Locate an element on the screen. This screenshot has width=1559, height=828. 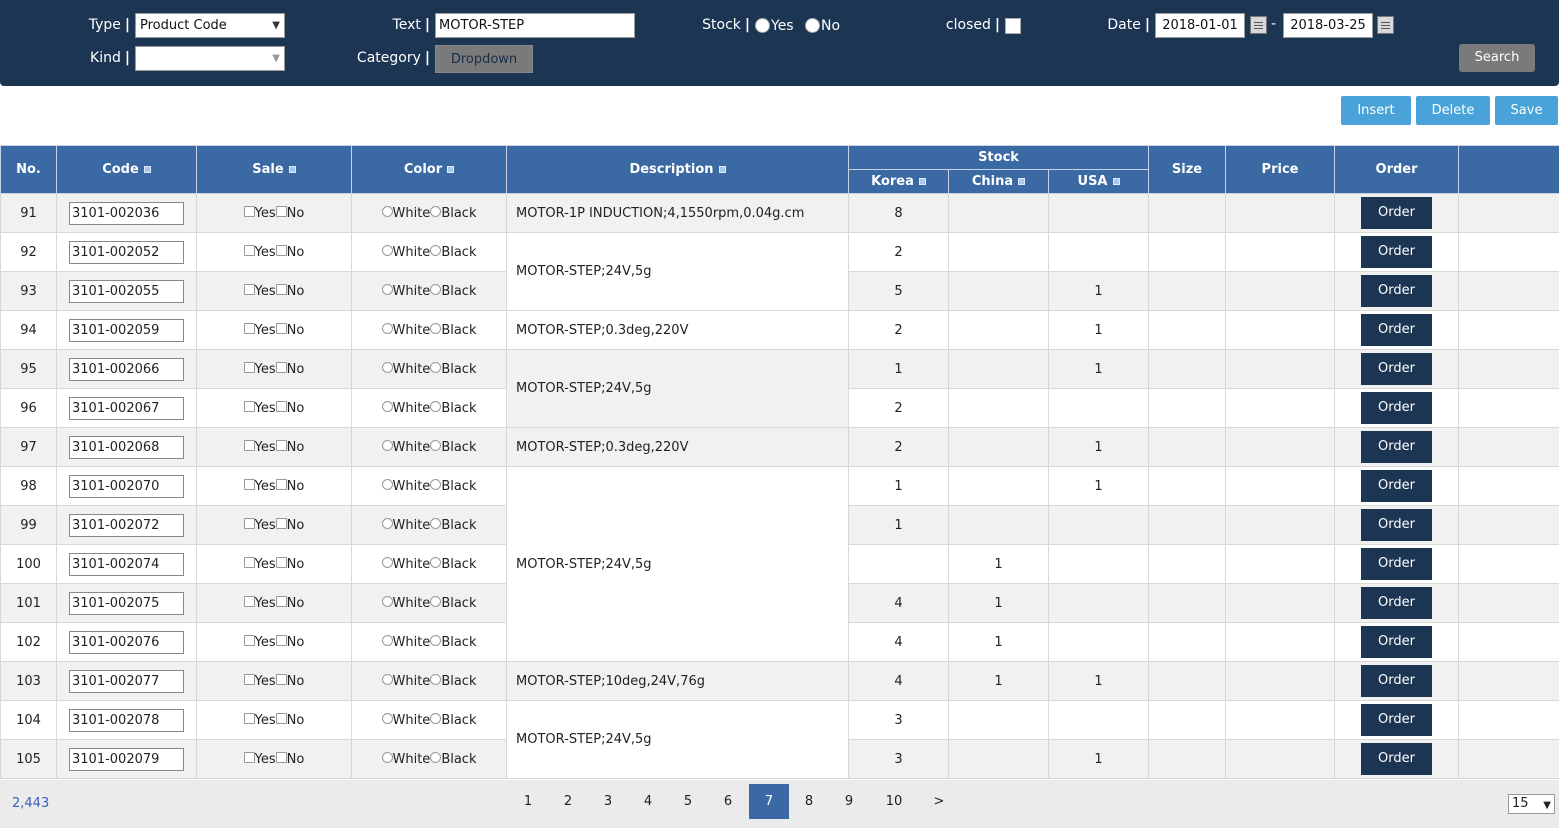
closed-checkbox is located at coordinates (1013, 26).